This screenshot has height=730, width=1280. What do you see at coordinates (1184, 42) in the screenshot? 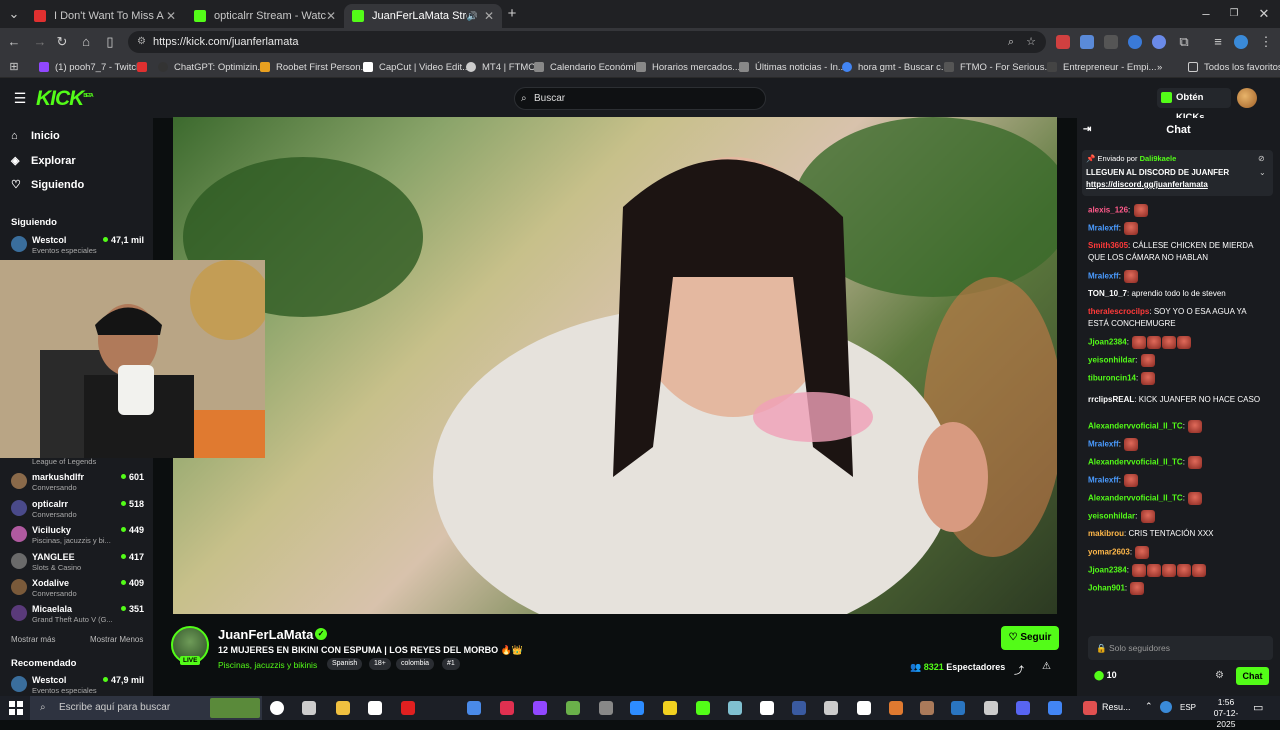
I see `extensions-puzzle-icon: ⧉` at bounding box center [1184, 42].